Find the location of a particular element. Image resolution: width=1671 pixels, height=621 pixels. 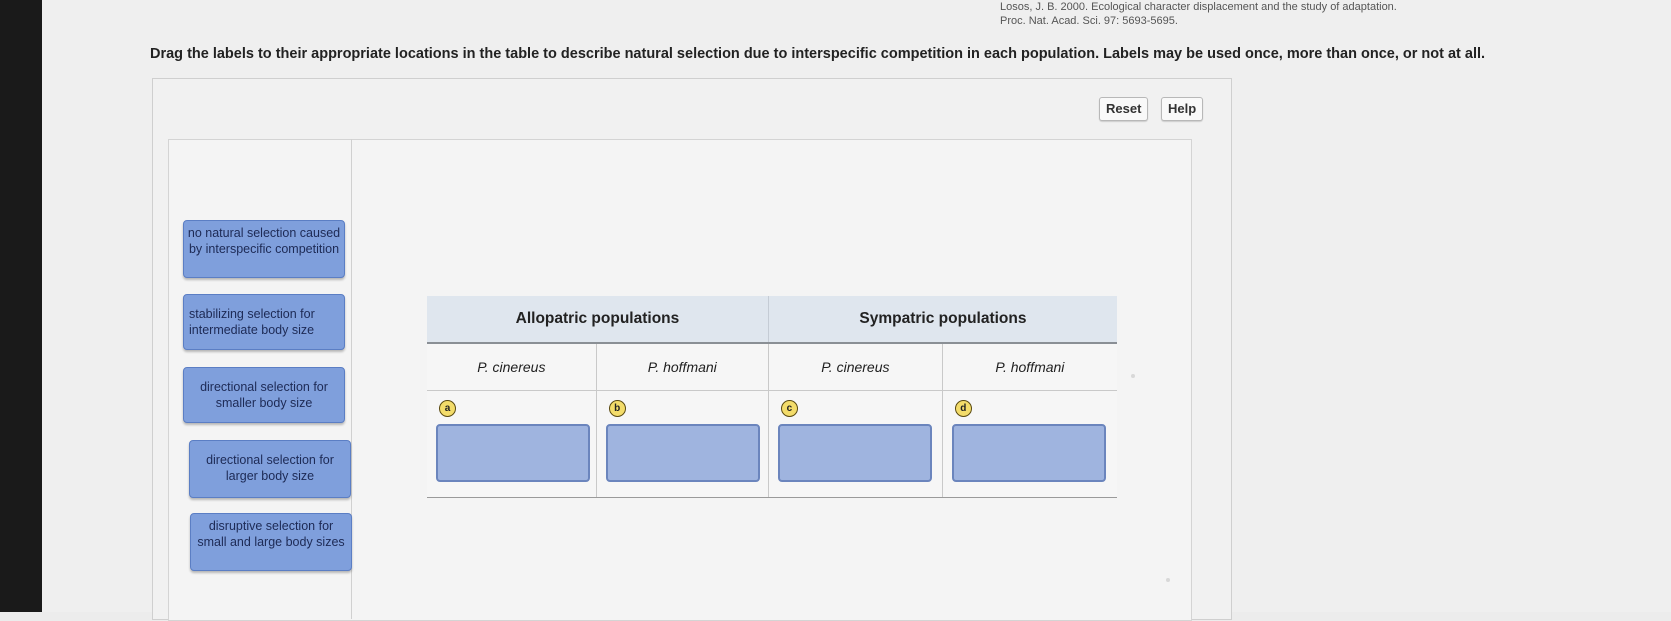

monitor-bezel is located at coordinates (21, 306).